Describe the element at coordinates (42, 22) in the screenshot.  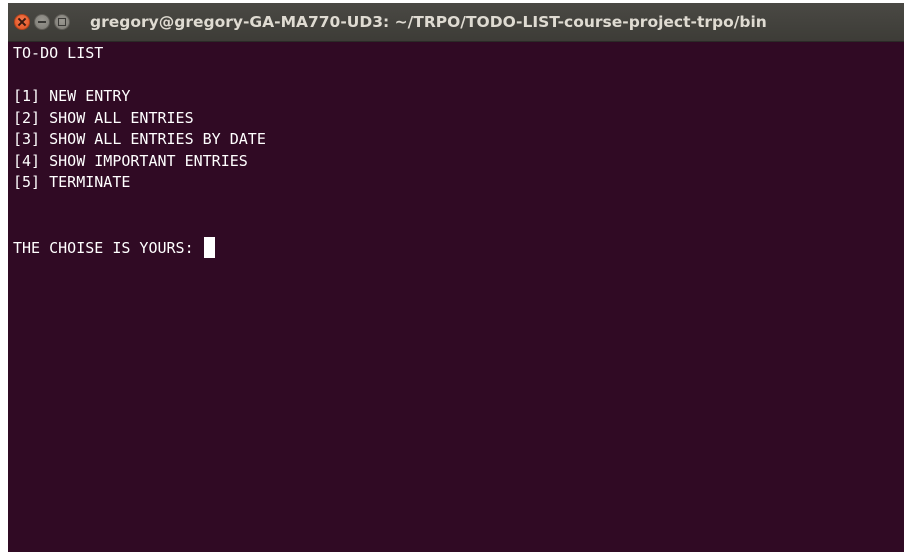
I see `minimize-icon` at that location.